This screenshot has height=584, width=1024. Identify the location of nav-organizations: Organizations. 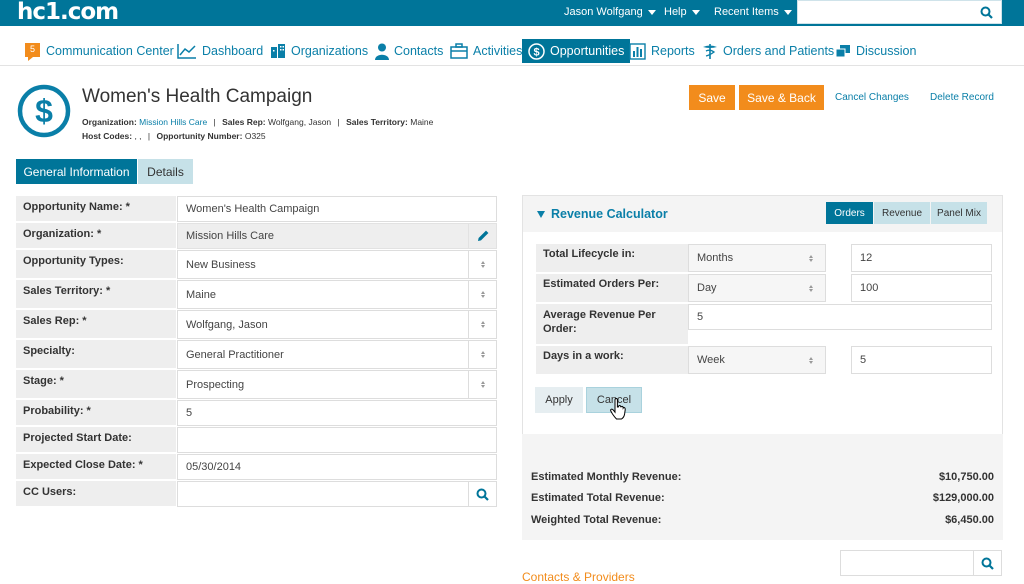
(319, 51).